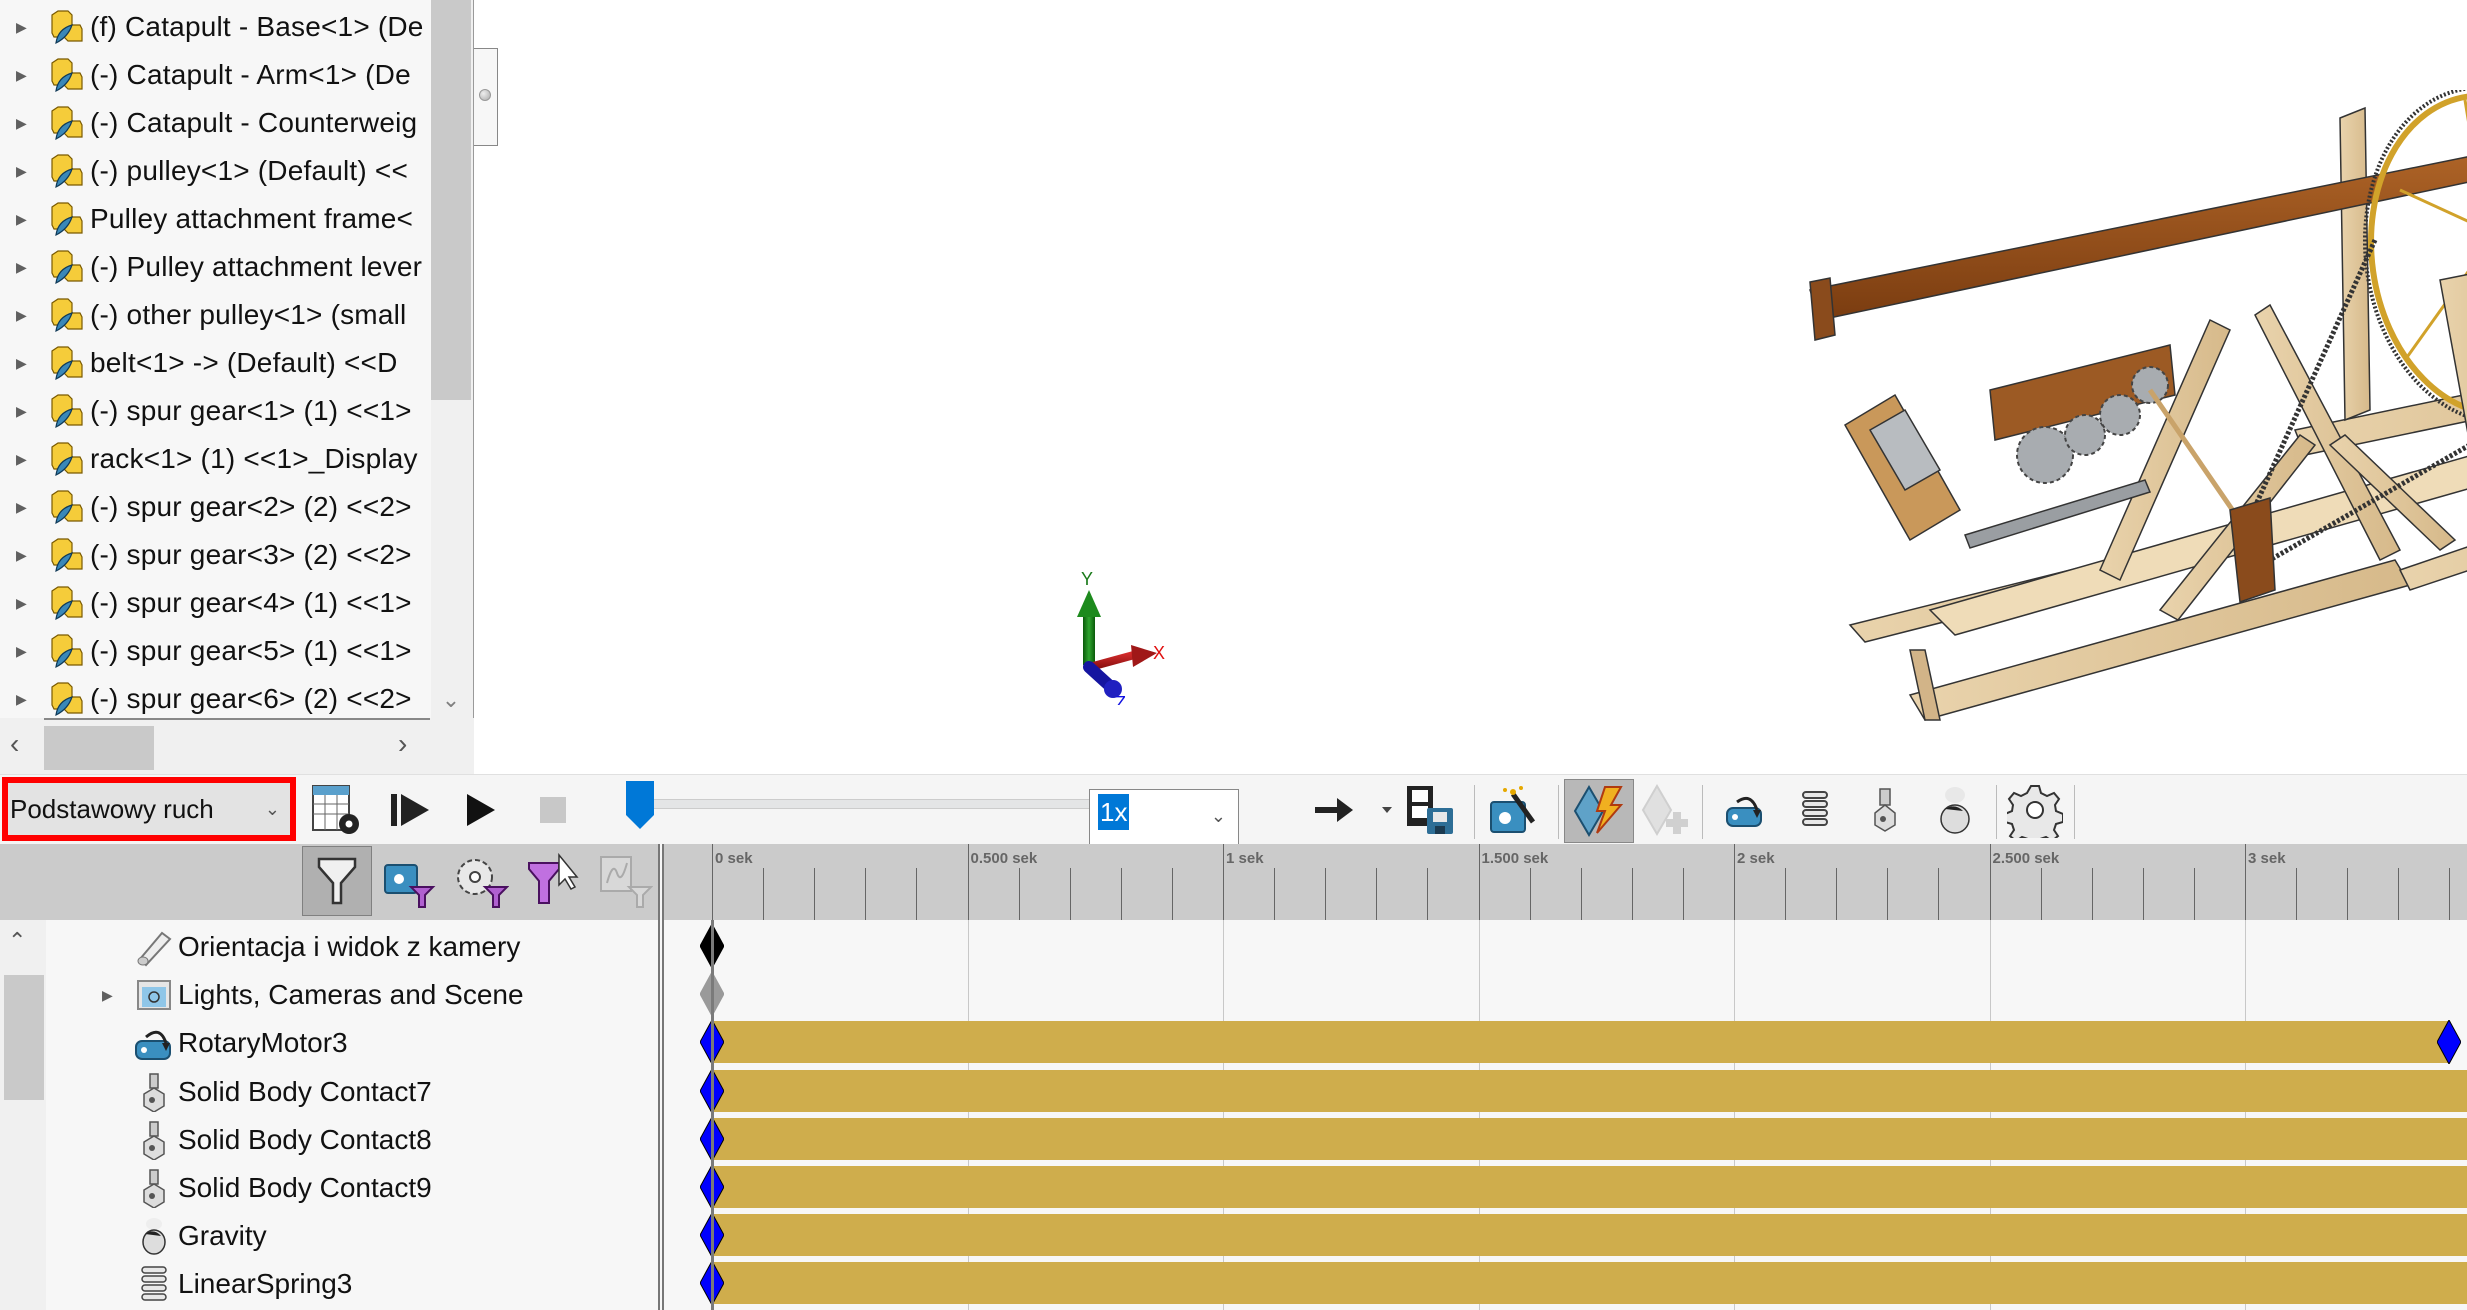  Describe the element at coordinates (2035, 810) in the screenshot. I see `study-properties-button` at that location.